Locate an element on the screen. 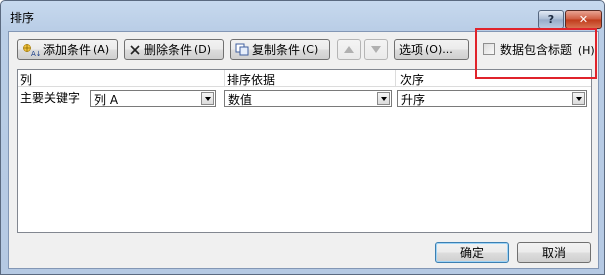 The height and width of the screenshot is (275, 605). ok-label: 确定 is located at coordinates (471, 253).